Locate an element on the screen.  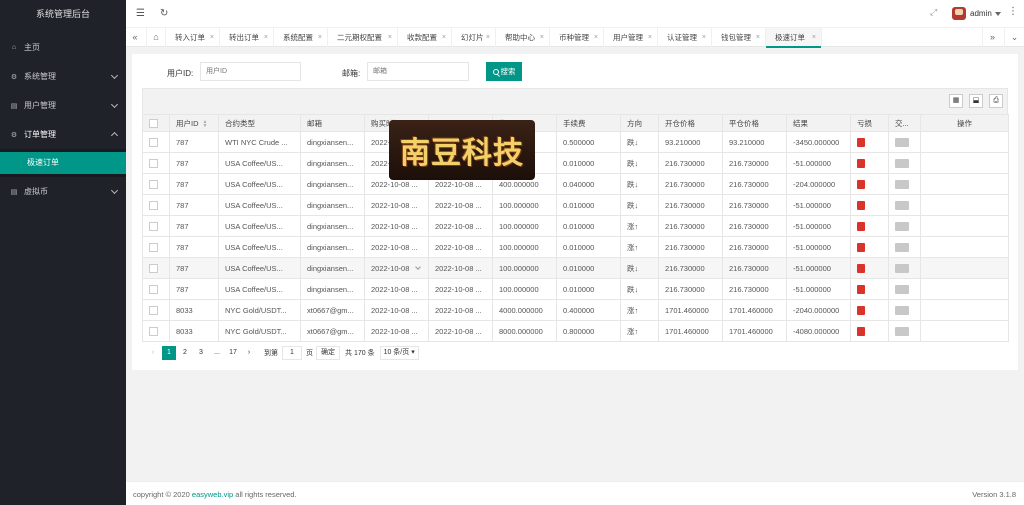
goto-page-input: 1 is located at coordinates (292, 353).